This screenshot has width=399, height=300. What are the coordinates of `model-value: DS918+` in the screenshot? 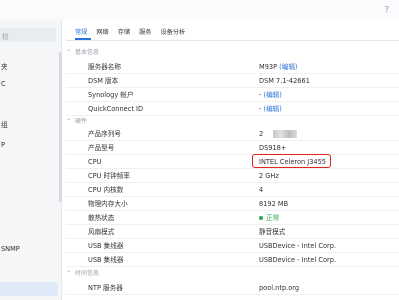 It's located at (273, 148).